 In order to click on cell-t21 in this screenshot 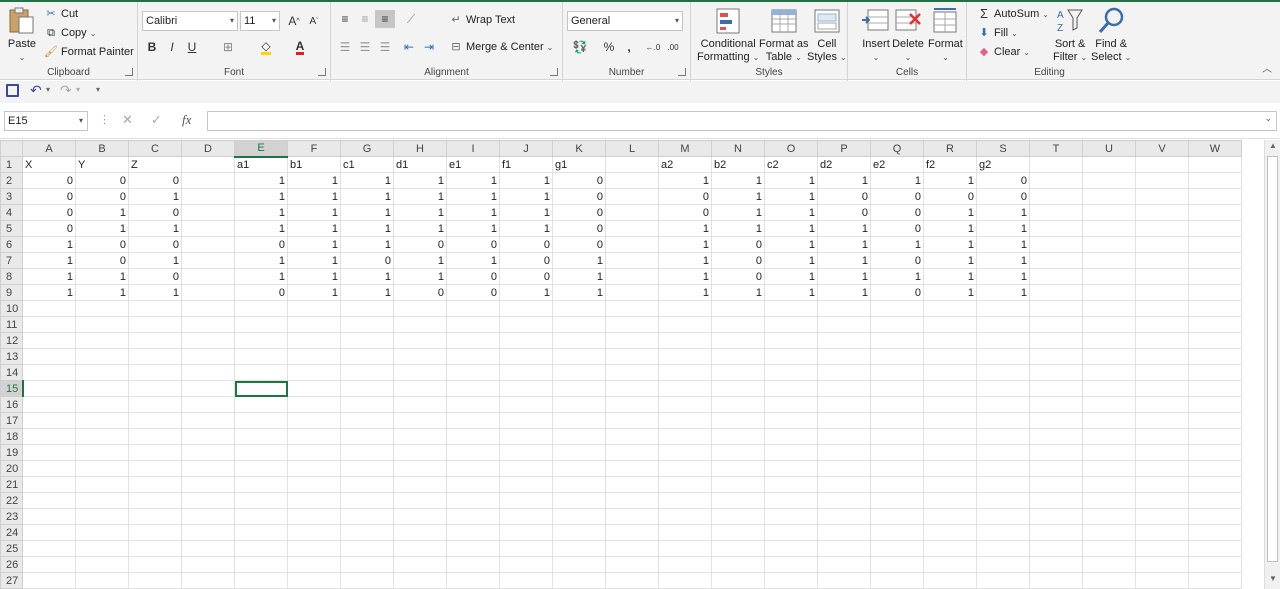, I will do `click(1056, 484)`.